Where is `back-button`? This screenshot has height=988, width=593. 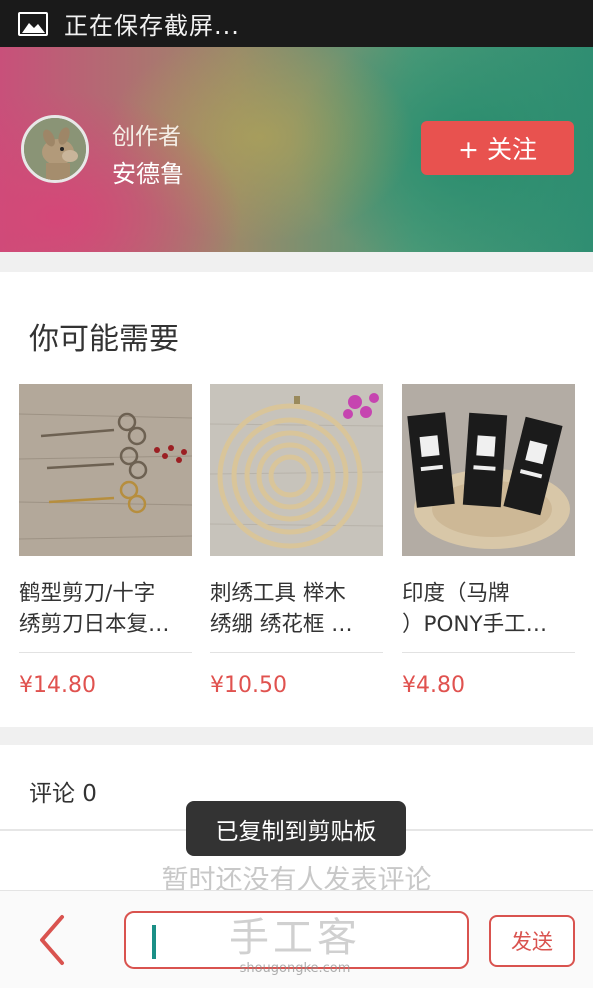 back-button is located at coordinates (55, 940).